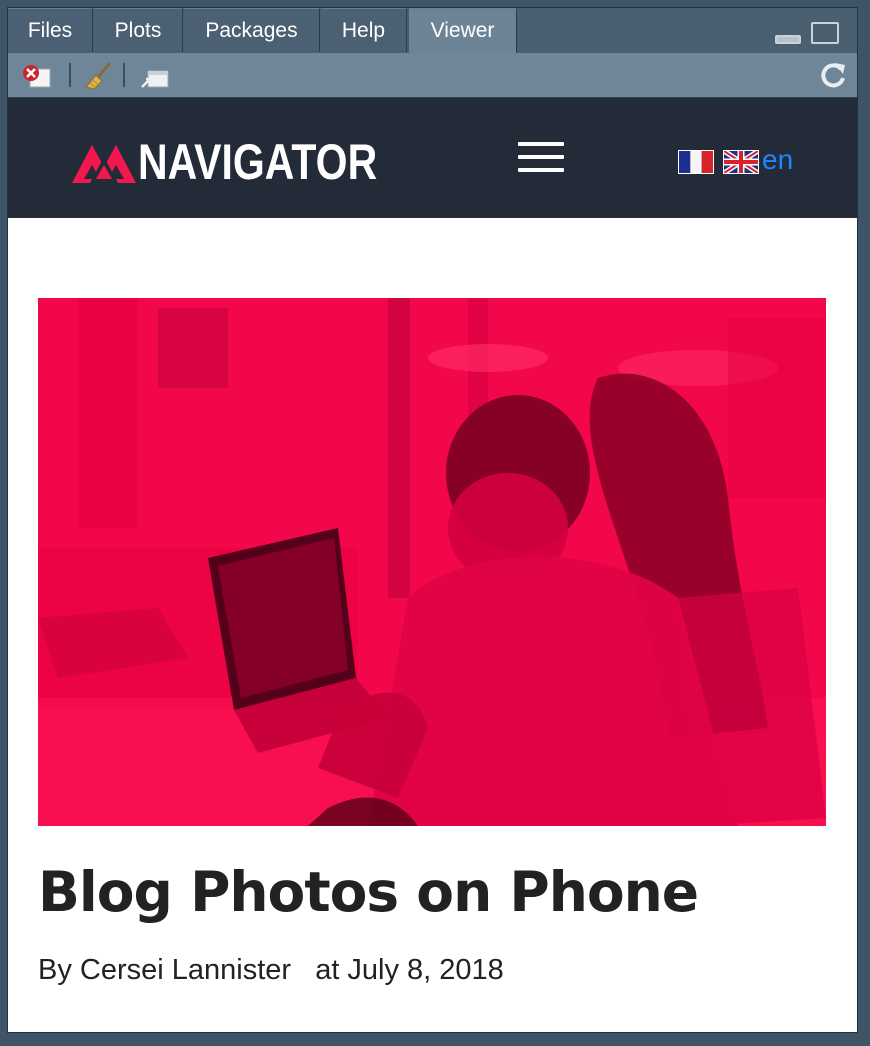 Image resolution: width=870 pixels, height=1046 pixels. I want to click on refresh-icon, so click(832, 73).